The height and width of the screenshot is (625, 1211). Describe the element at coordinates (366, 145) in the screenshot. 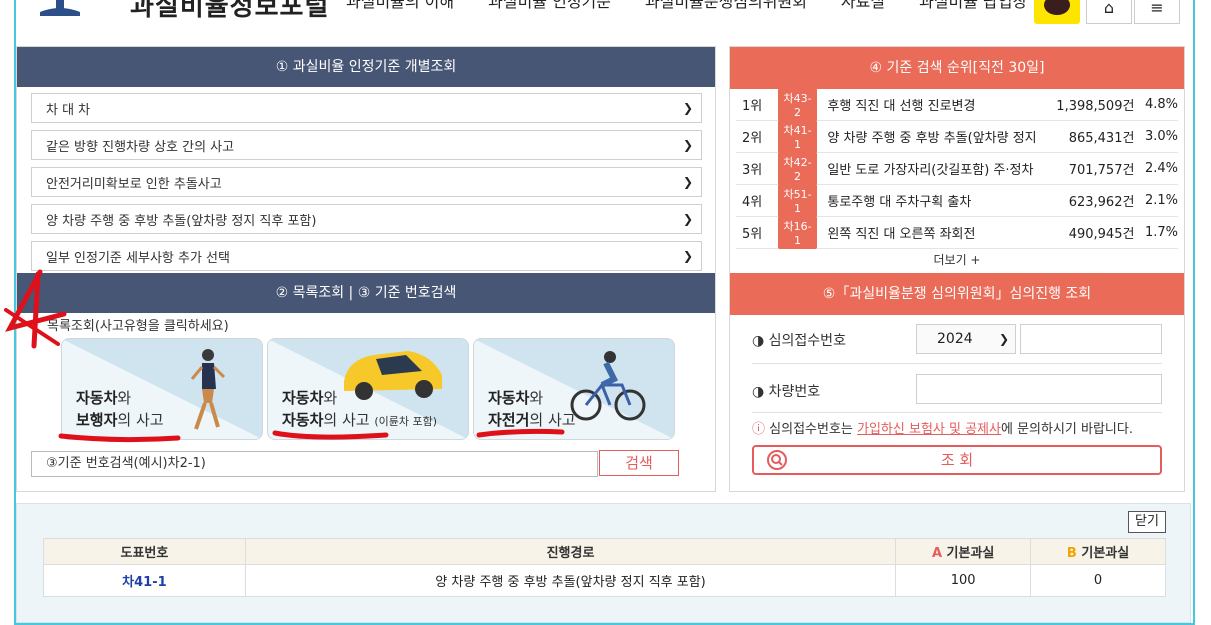

I see `select-accident-category: 같은 방향 진행차량 상호 간의 사고 ❯` at that location.